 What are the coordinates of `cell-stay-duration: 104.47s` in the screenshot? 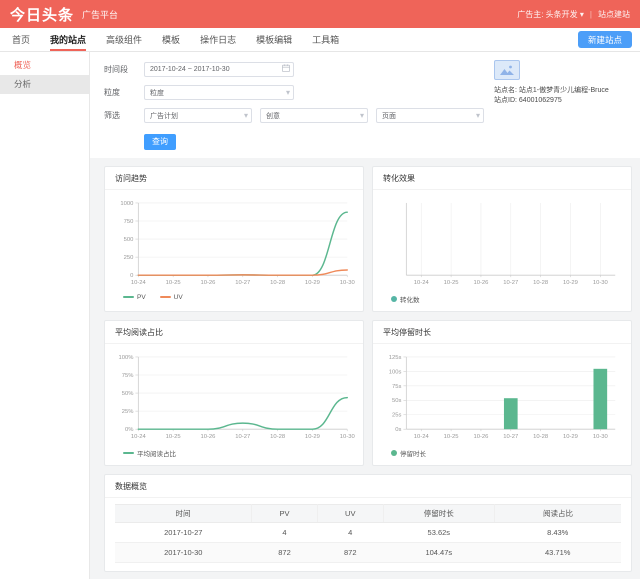 It's located at (439, 552).